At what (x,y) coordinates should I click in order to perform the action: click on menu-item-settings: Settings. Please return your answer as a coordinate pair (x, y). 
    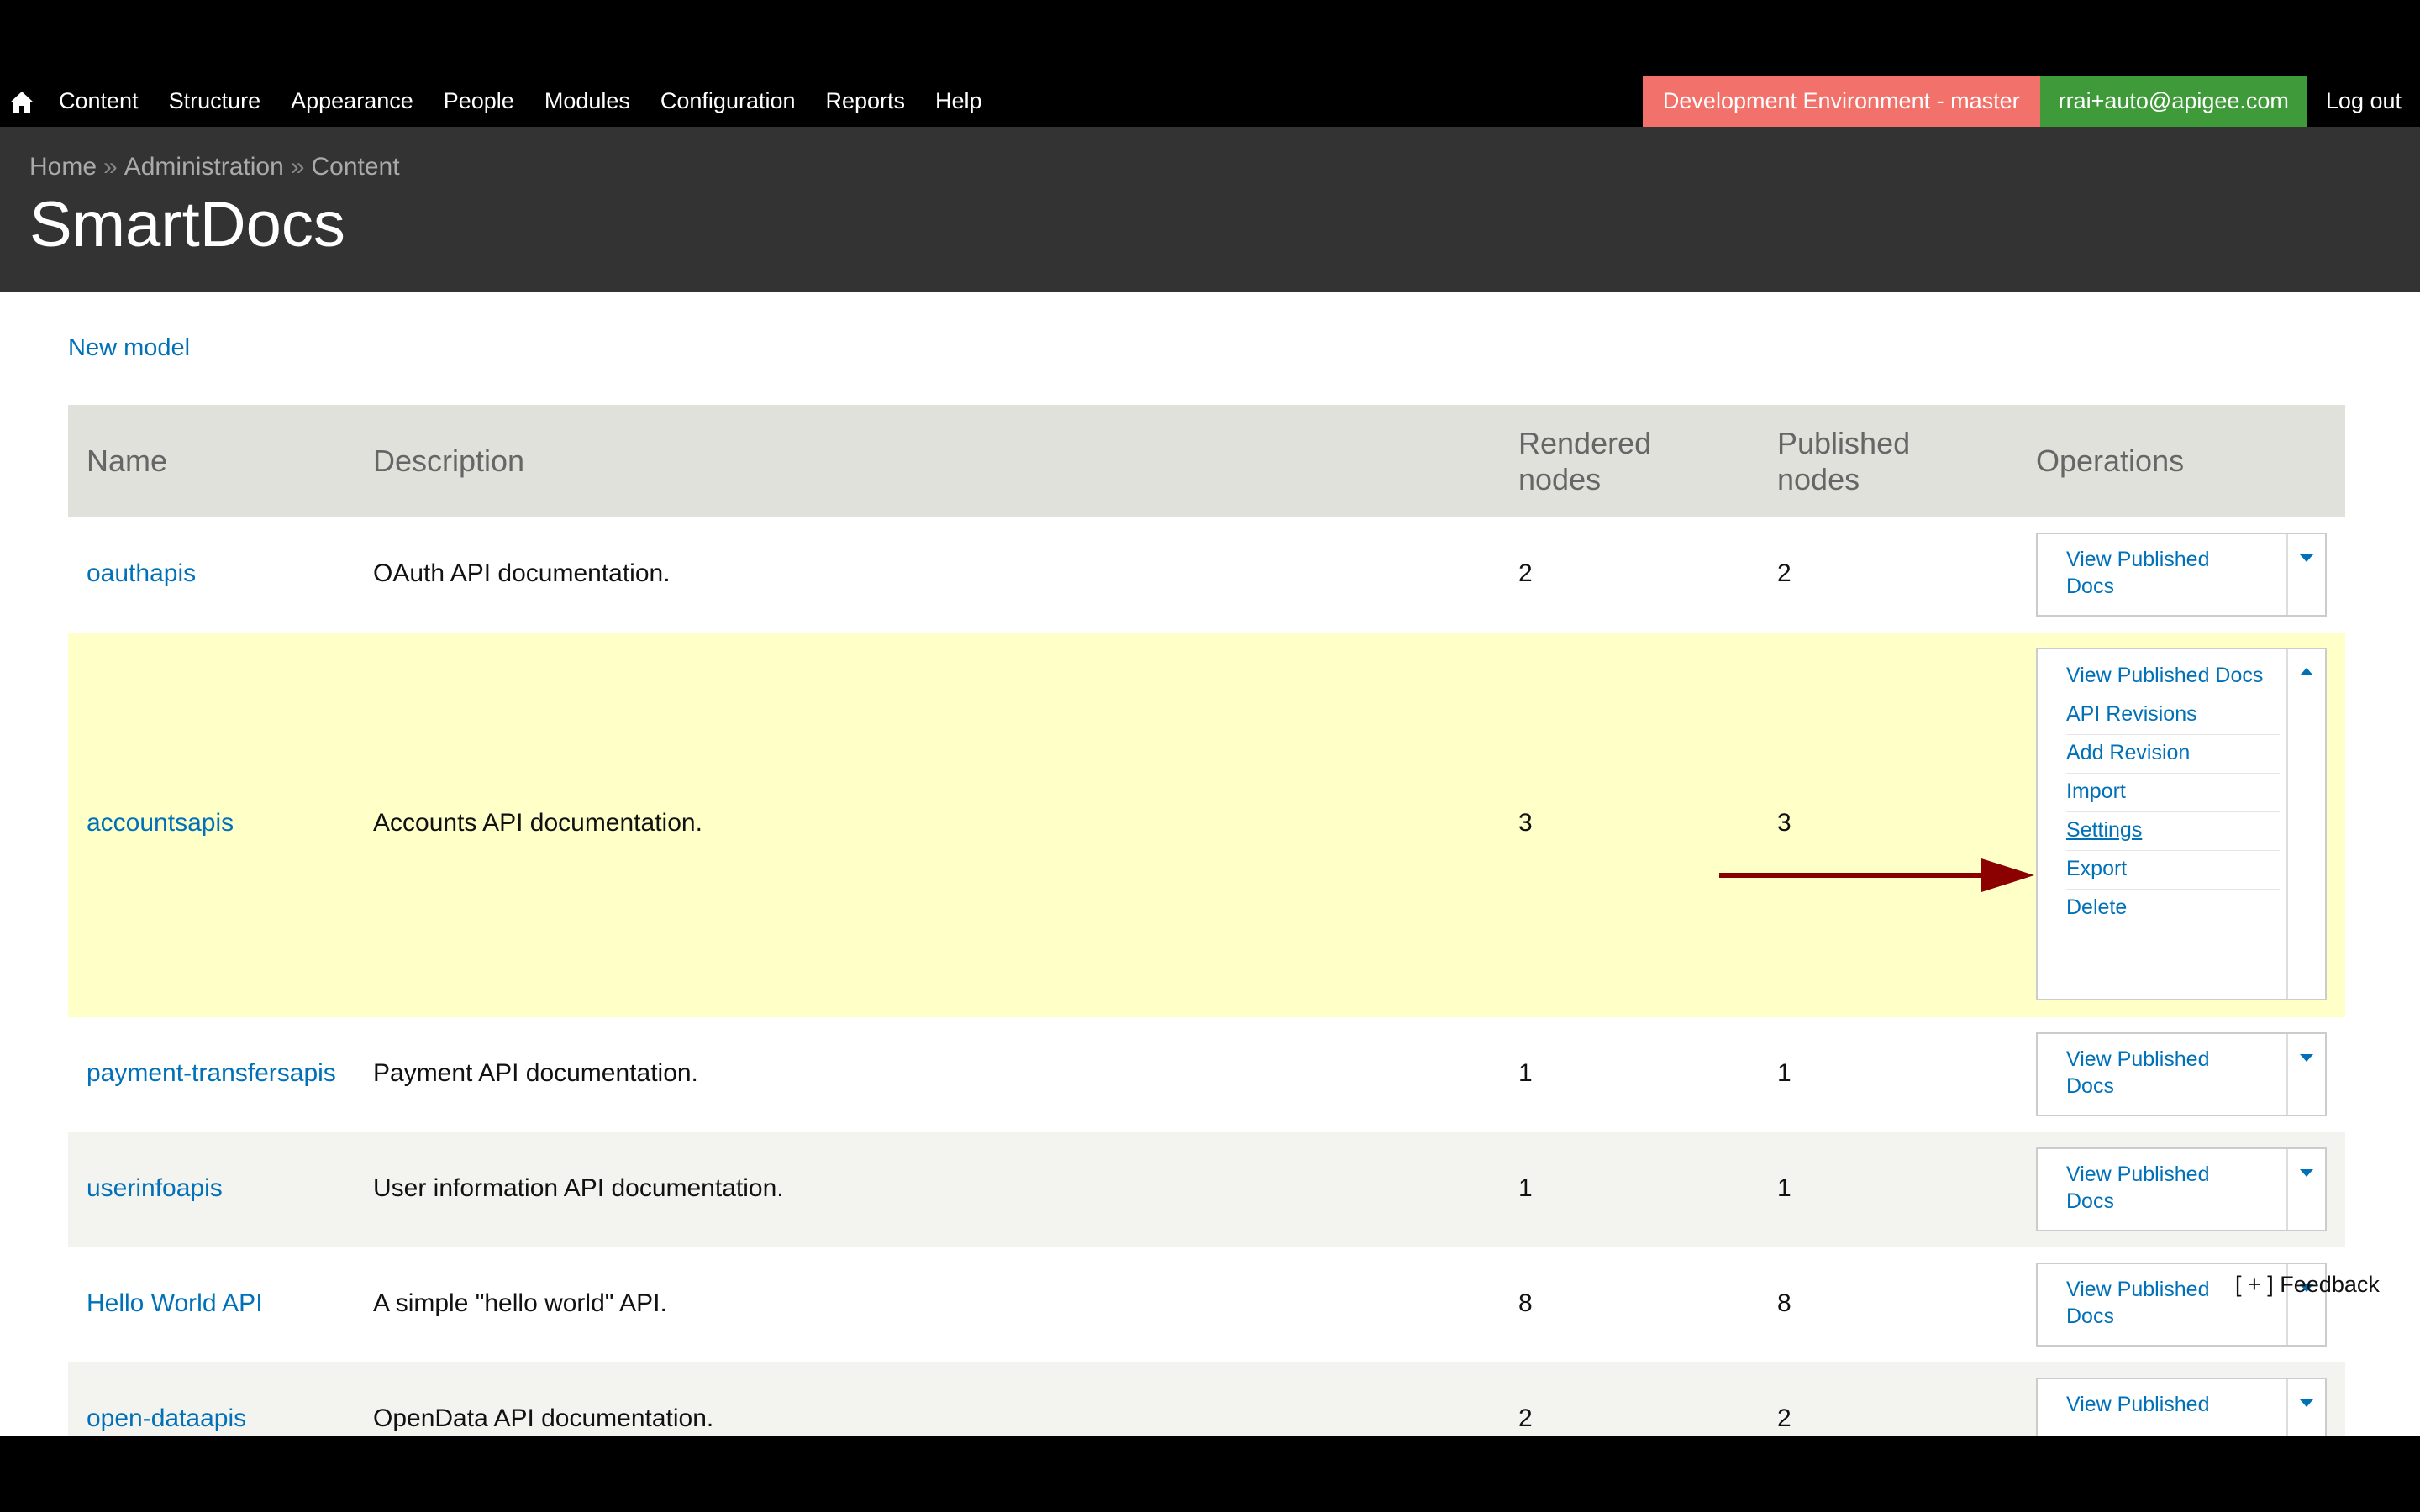
    Looking at the image, I should click on (2173, 831).